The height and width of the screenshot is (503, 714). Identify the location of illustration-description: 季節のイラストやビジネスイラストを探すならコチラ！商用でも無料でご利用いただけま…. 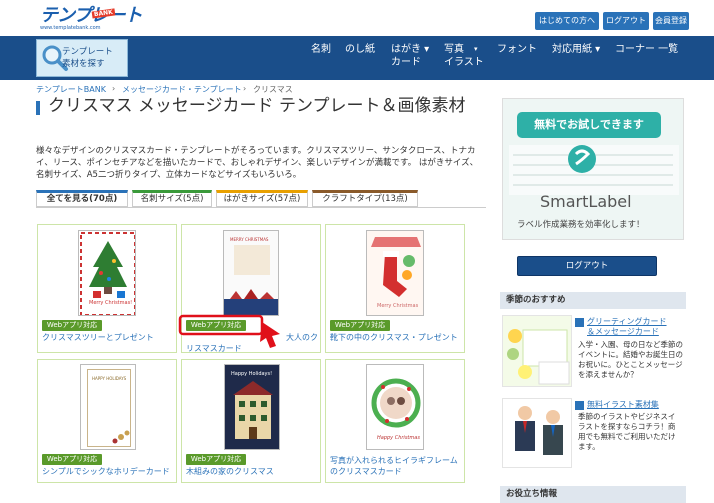
(627, 431).